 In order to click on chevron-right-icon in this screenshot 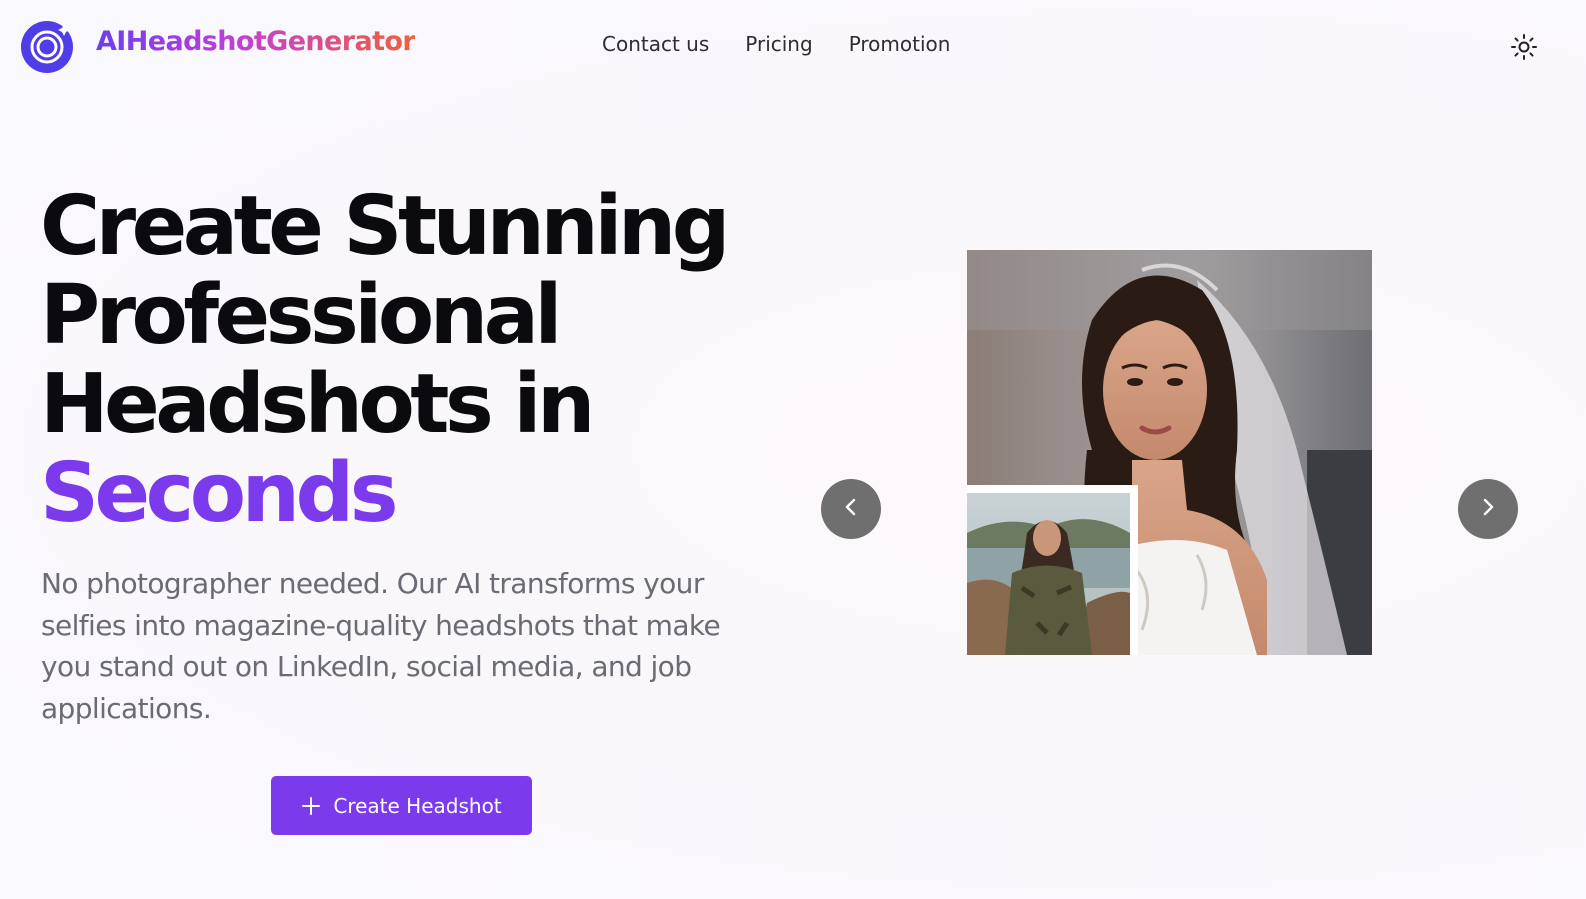, I will do `click(1488, 509)`.